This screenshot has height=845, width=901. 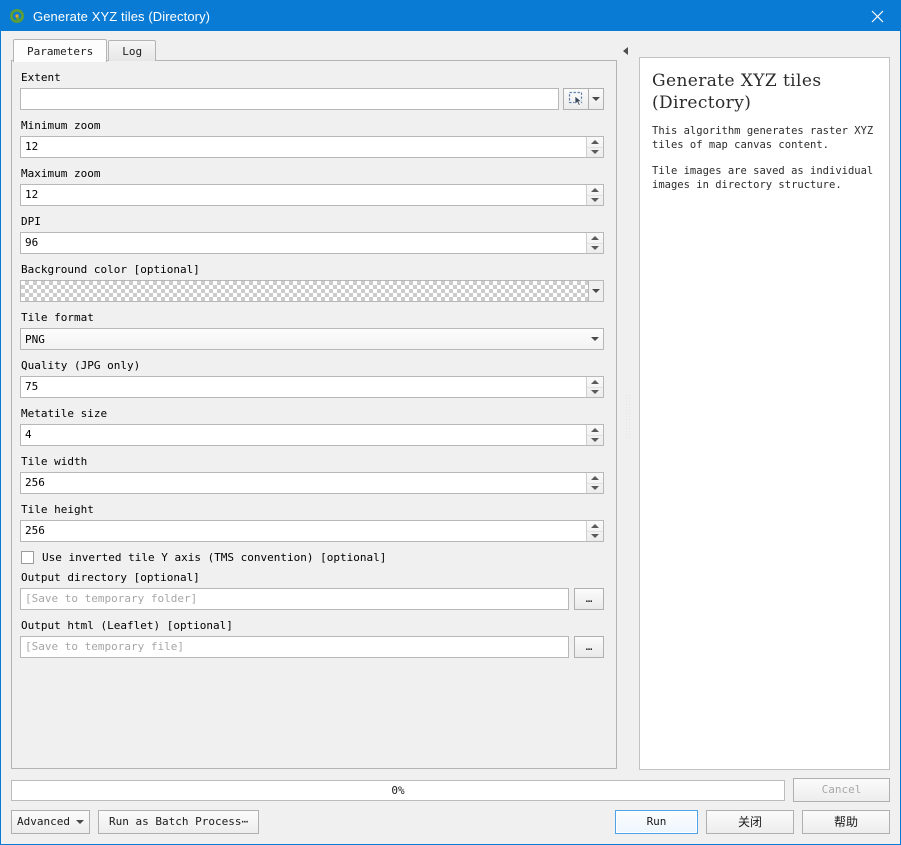 What do you see at coordinates (17, 16) in the screenshot?
I see `qgis-logo-icon` at bounding box center [17, 16].